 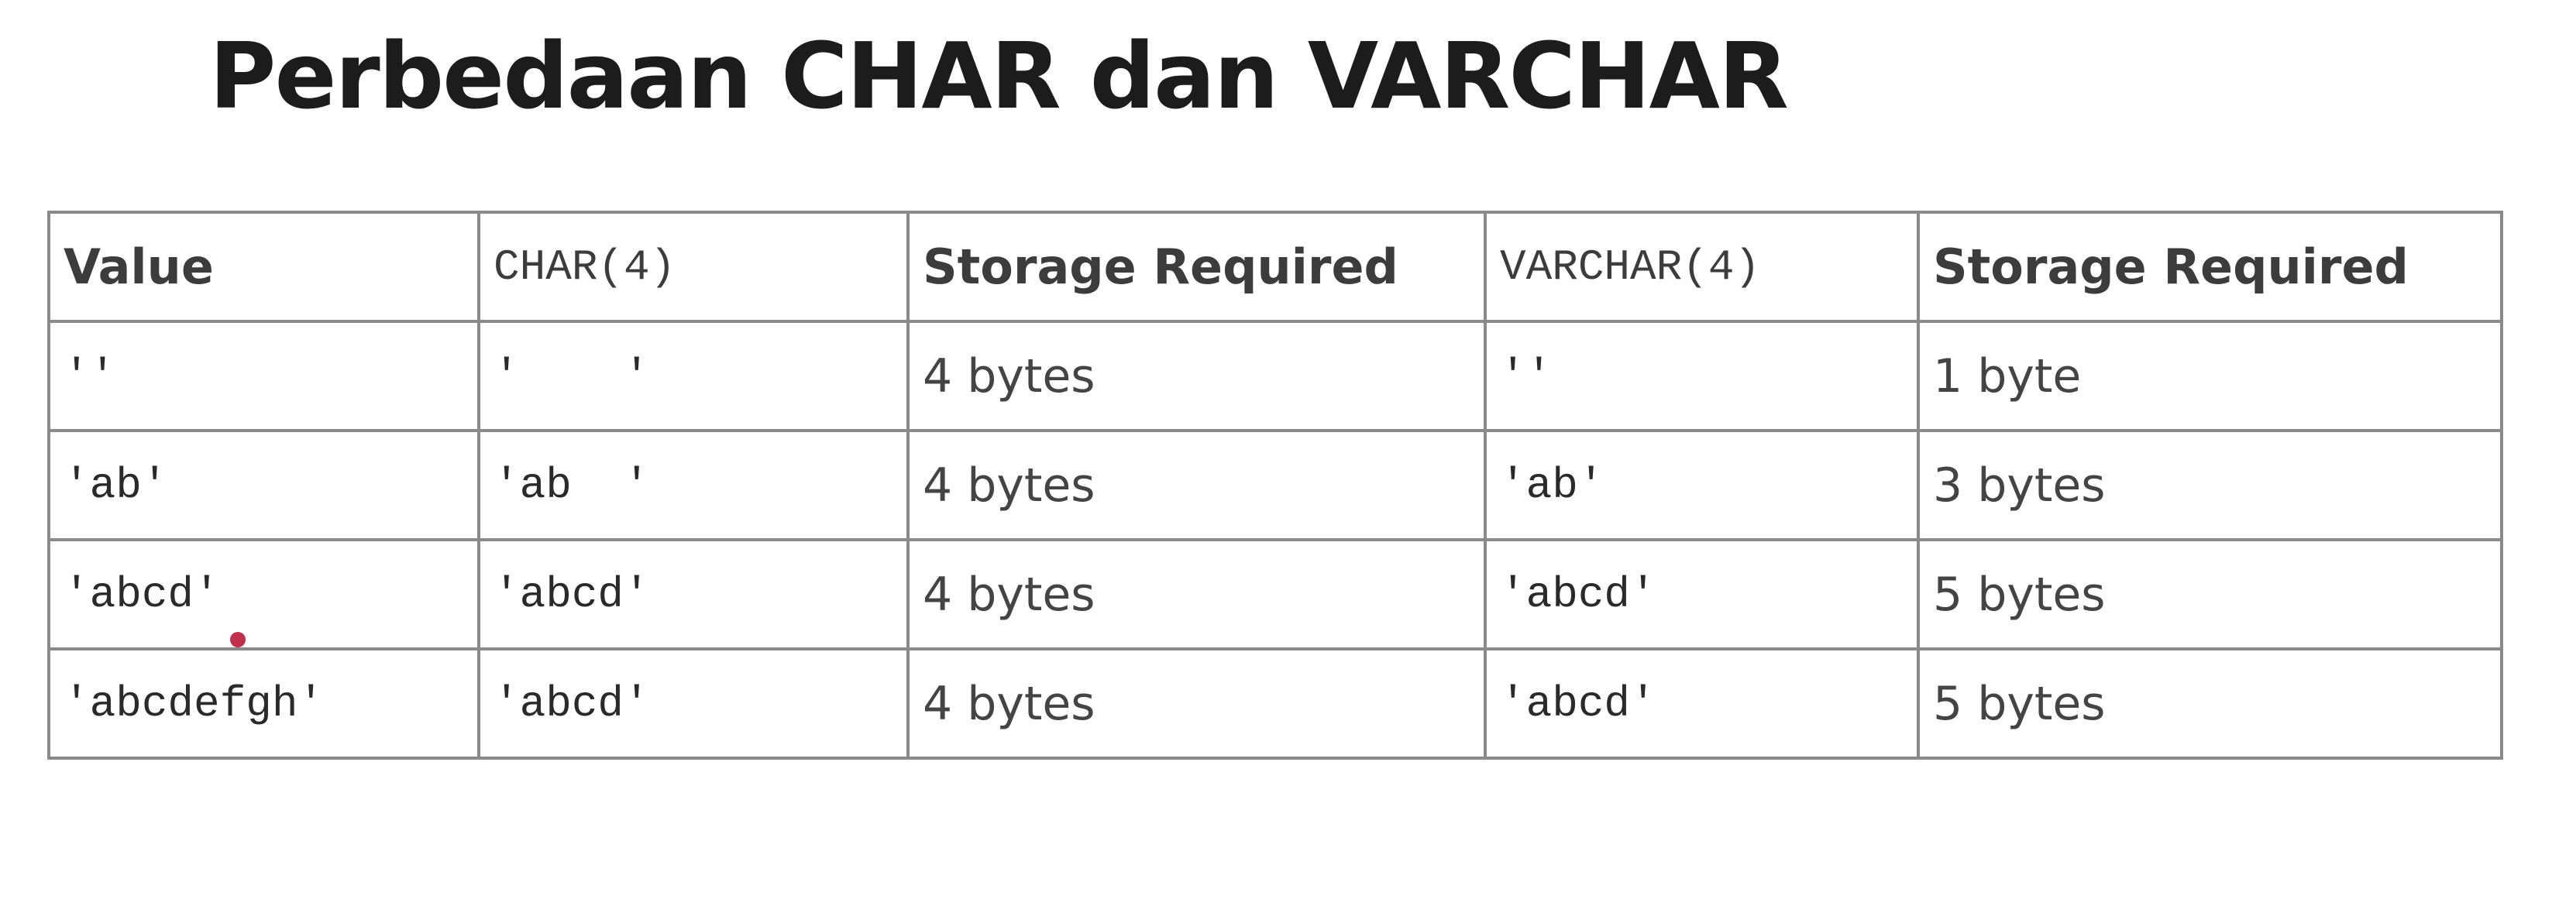 What do you see at coordinates (693, 376) in the screenshot?
I see `cell-char4: ' '` at bounding box center [693, 376].